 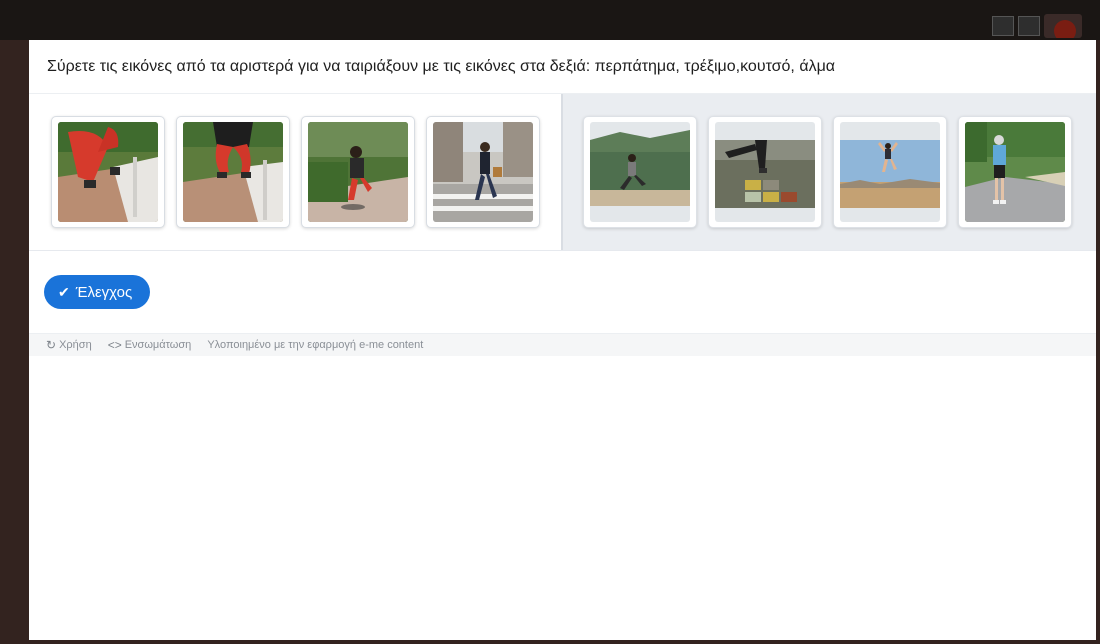 I want to click on embed-label: Ενσωμάτωση, so click(x=158, y=345).